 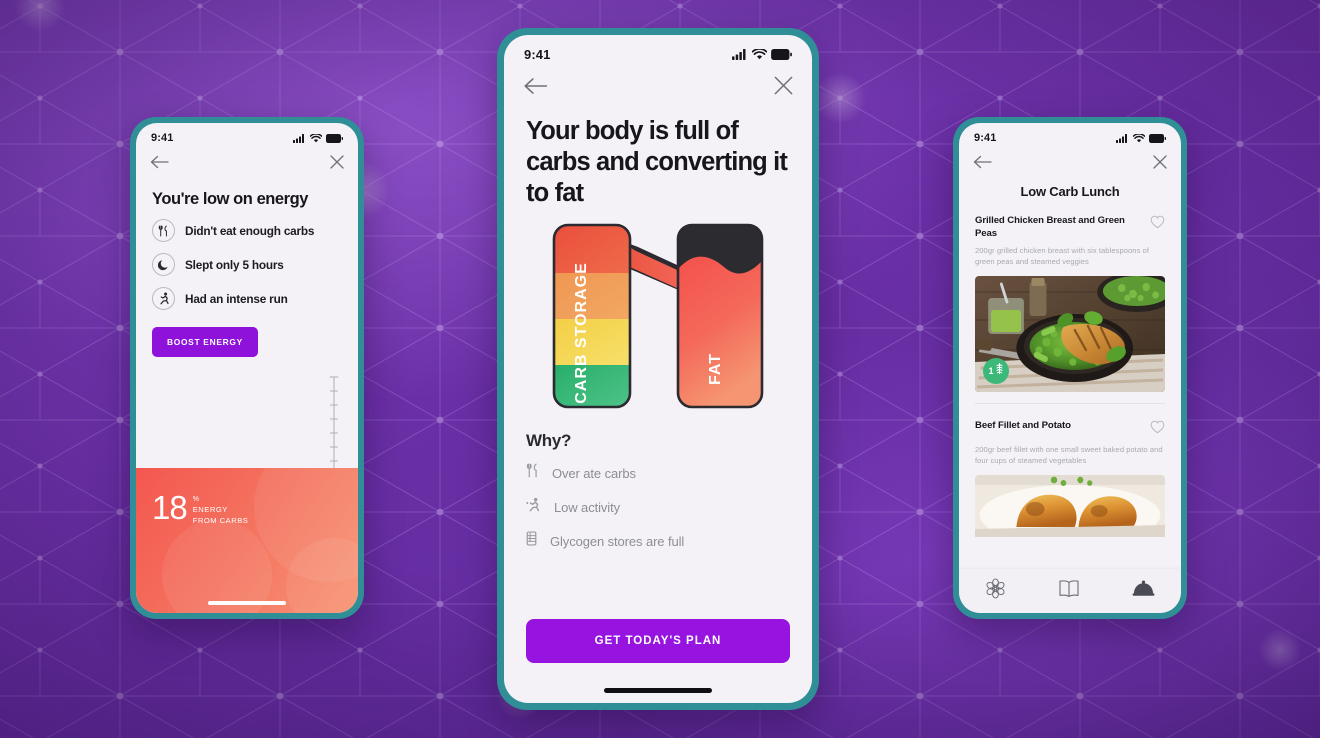 I want to click on storage-icon, so click(x=531, y=541).